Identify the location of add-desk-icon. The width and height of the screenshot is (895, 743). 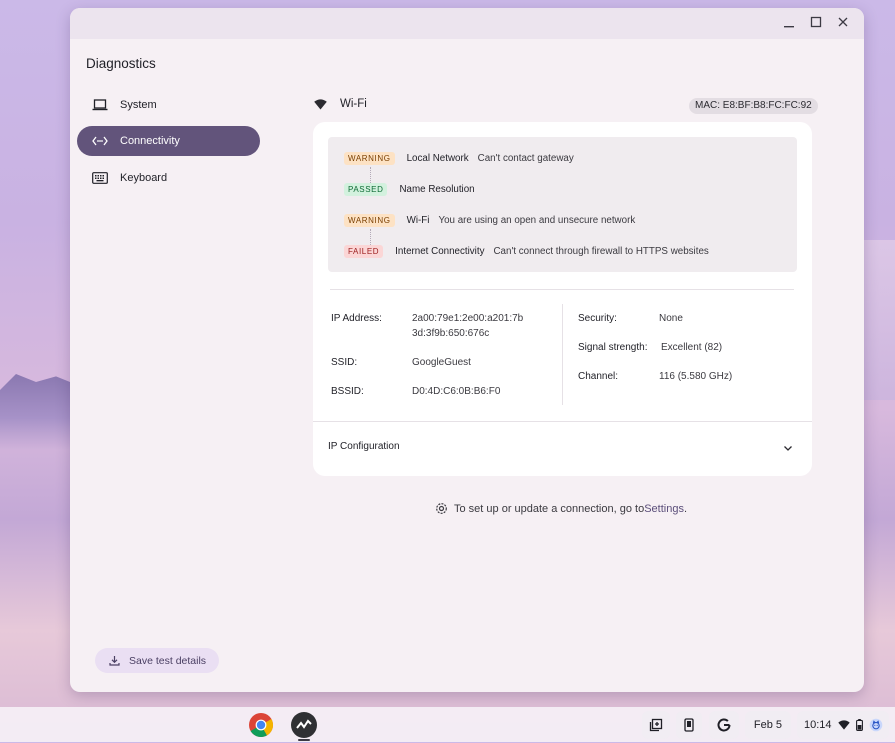
(656, 725).